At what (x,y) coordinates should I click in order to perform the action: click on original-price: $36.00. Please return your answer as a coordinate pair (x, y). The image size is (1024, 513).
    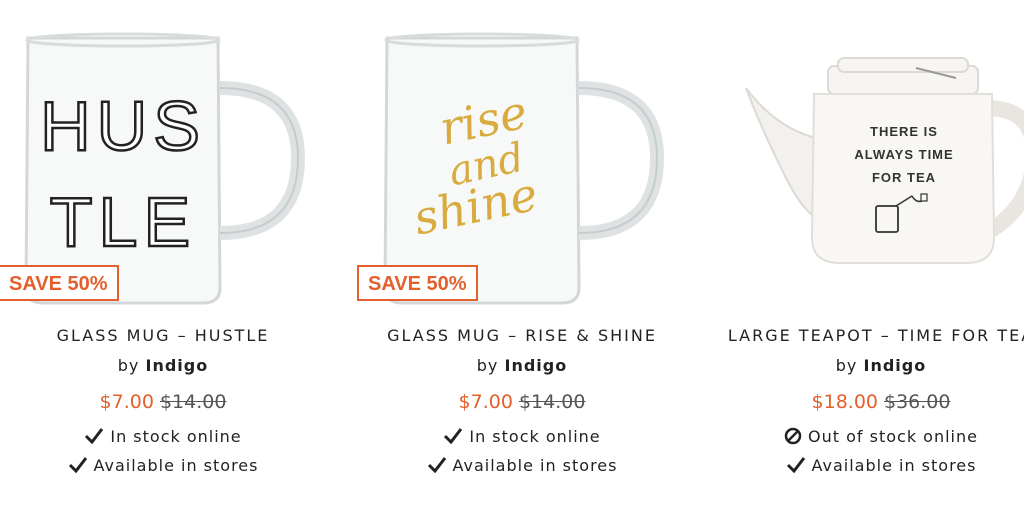
    Looking at the image, I should click on (917, 402).